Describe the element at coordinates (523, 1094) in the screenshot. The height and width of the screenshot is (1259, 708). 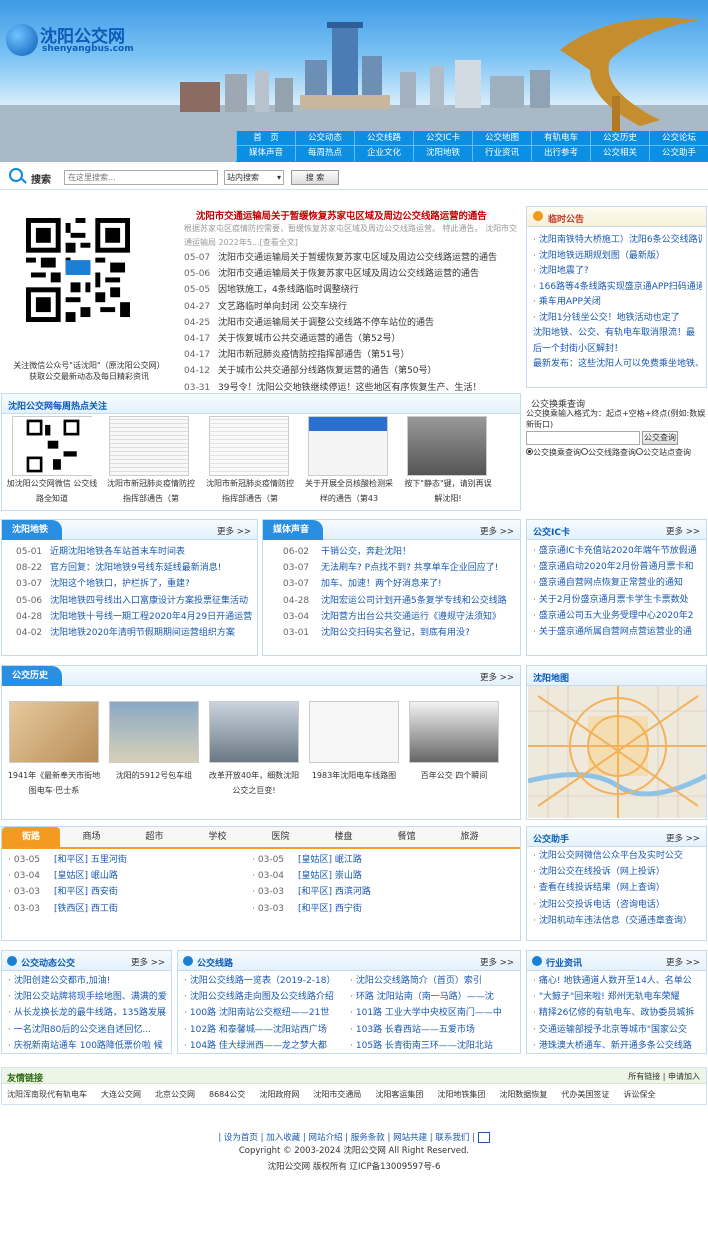
I see `friend-link: 沈阳数据恢复` at that location.